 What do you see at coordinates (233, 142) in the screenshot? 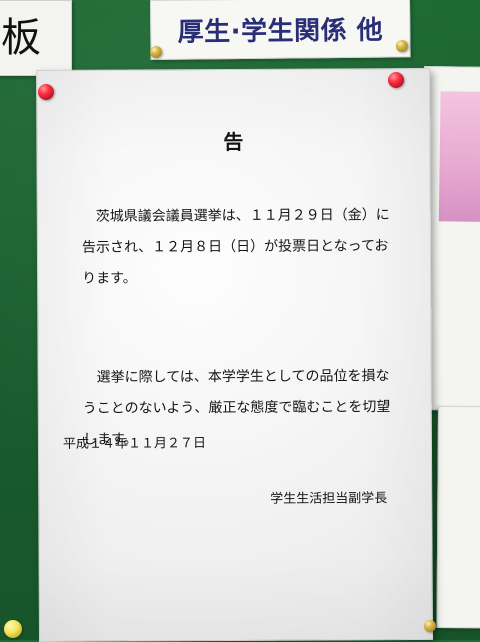
I see `notice-title: 告` at bounding box center [233, 142].